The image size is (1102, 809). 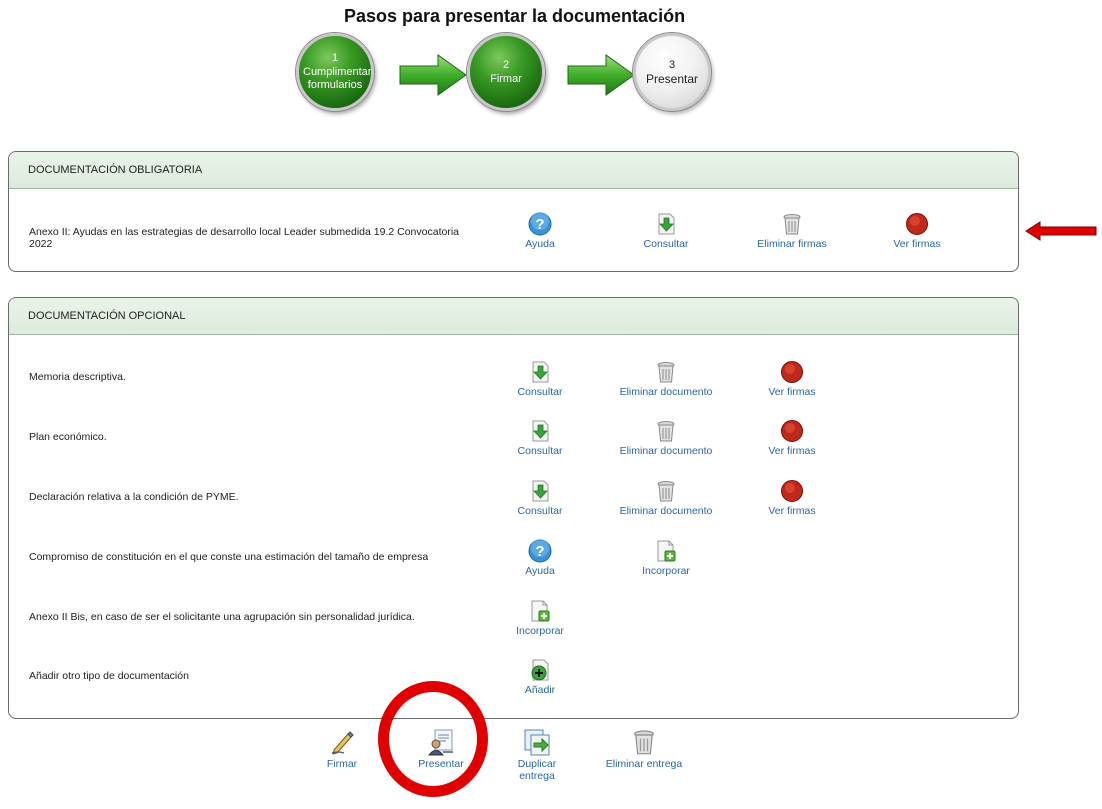 I want to click on delete-delivery-label: Eliminar entrega, so click(x=644, y=764).